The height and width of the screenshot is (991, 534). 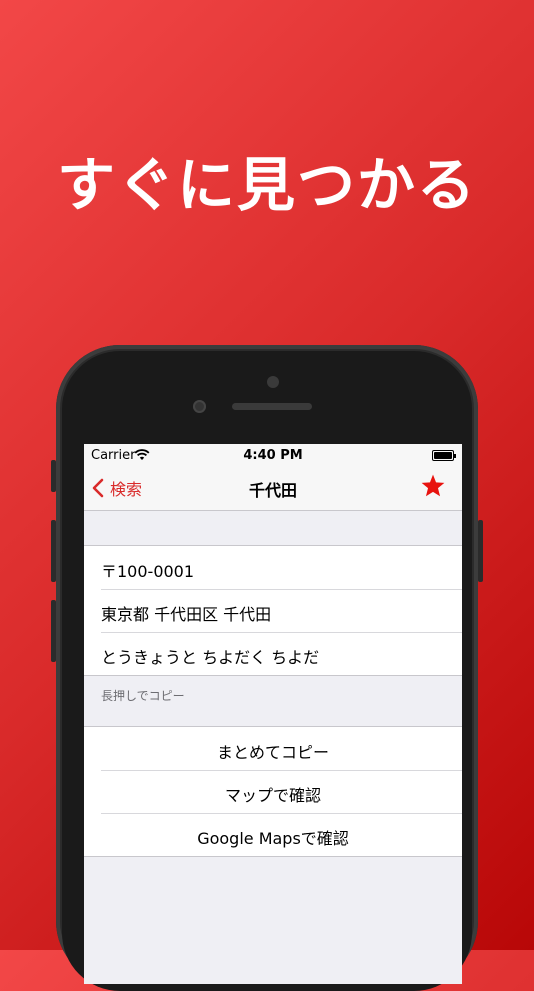 I want to click on address-kanji: 東京都 千代田区 千代田, so click(x=186, y=614).